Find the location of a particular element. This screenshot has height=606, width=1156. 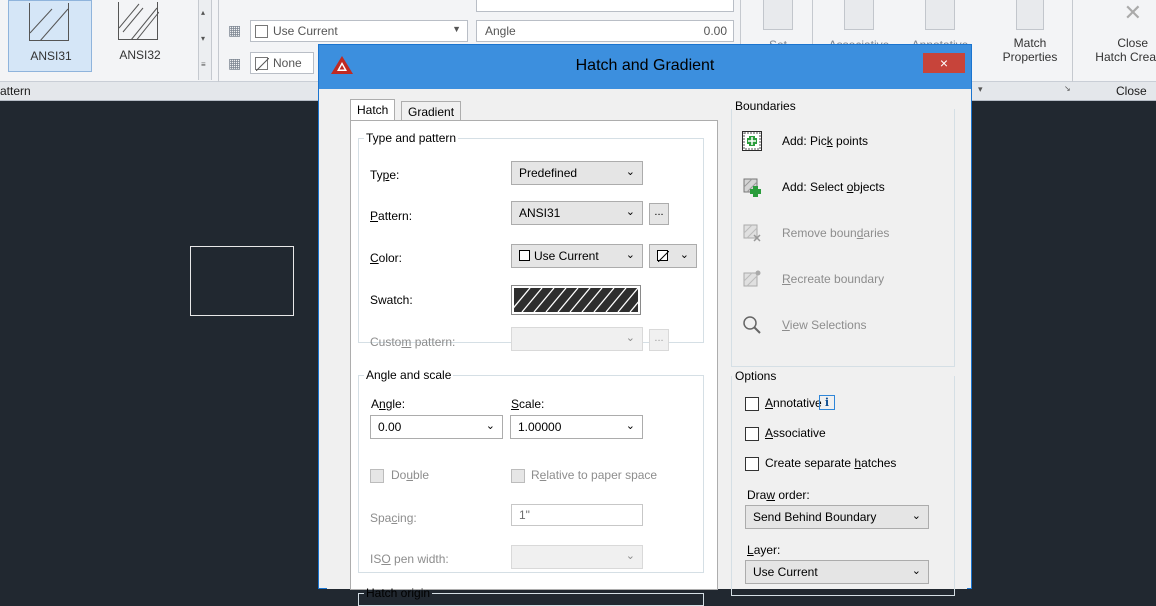

draw-order-select: Send Behind Boundary ⌄ is located at coordinates (837, 517).